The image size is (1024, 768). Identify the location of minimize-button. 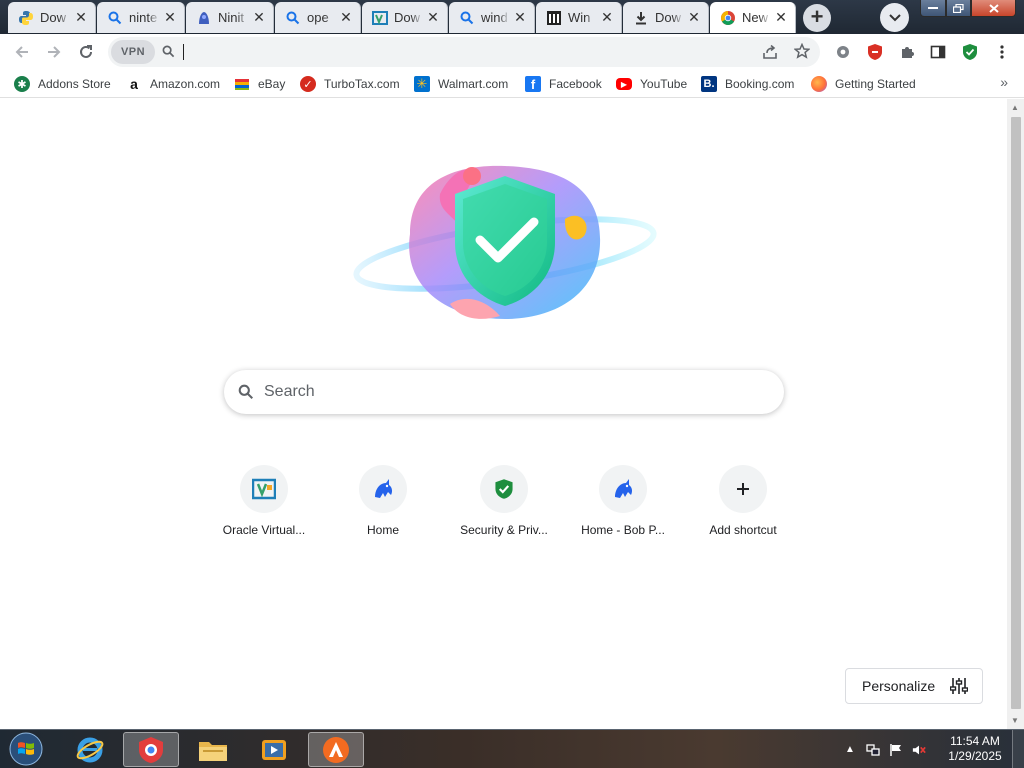
(933, 8).